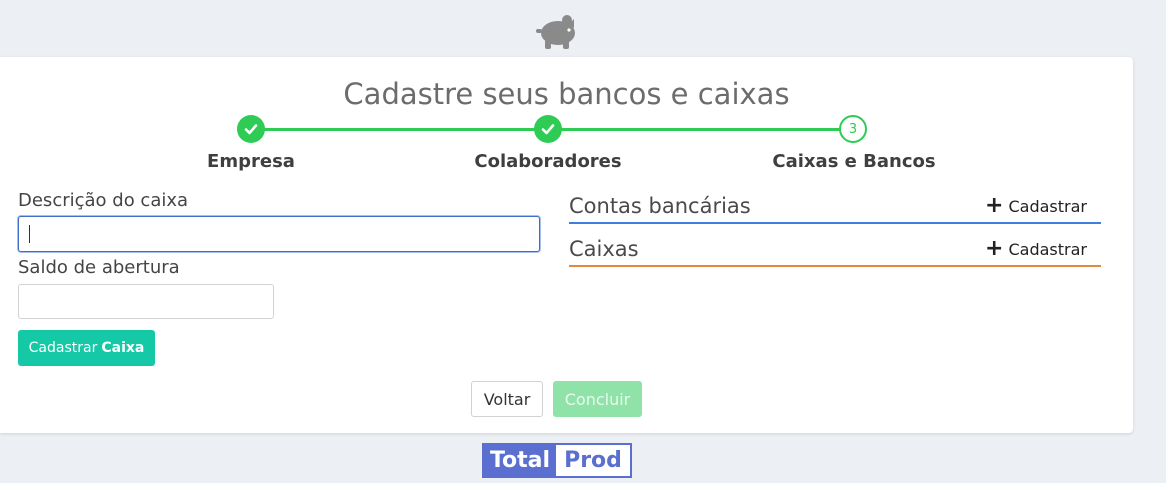 This screenshot has width=1166, height=483. Describe the element at coordinates (1047, 249) in the screenshot. I see `cadastrar-caixa-section-label: Cadastrar` at that location.